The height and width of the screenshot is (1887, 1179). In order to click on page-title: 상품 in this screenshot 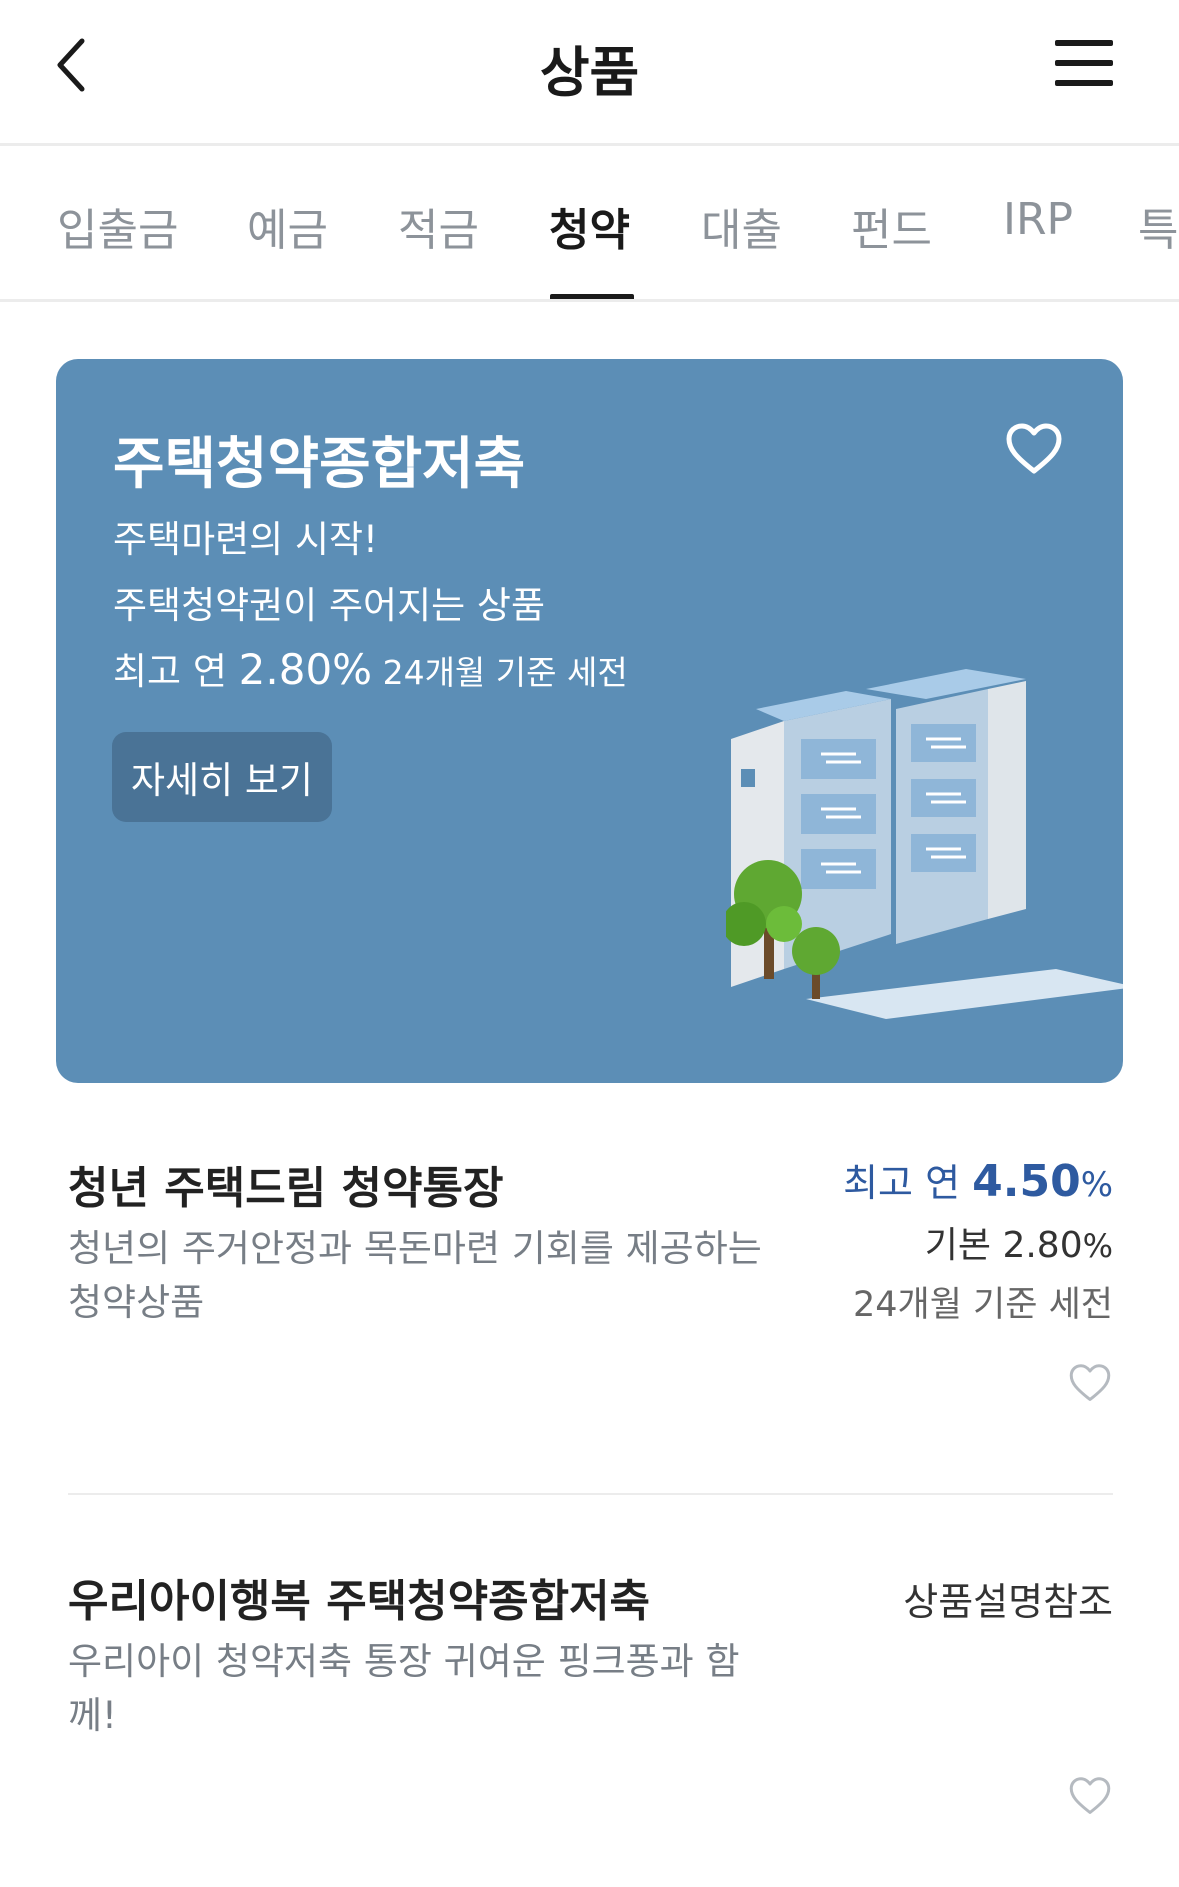, I will do `click(589, 72)`.